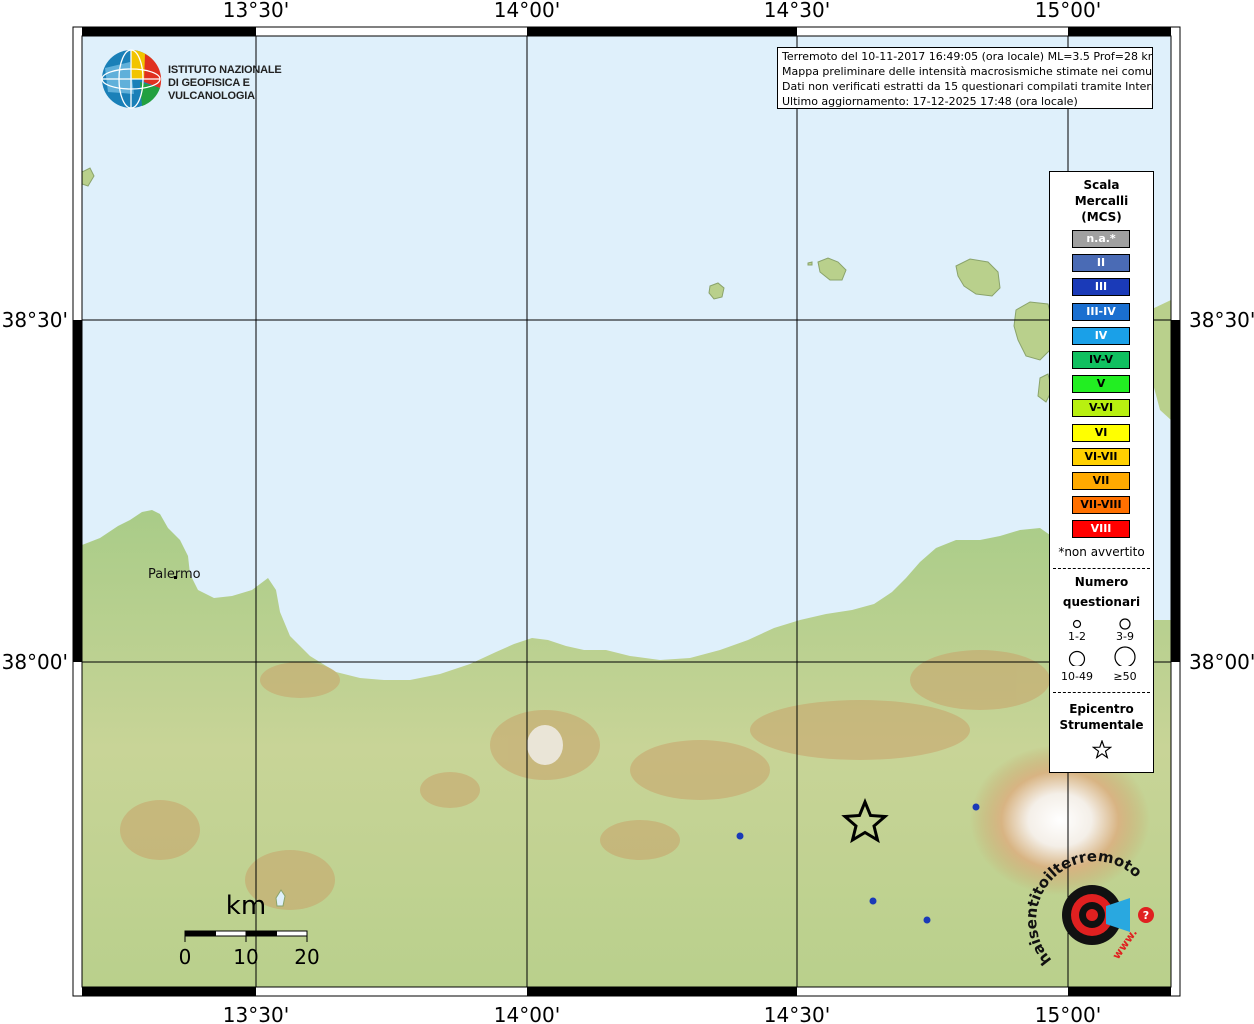  What do you see at coordinates (1101, 592) in the screenshot?
I see `count-title: Numero questionari` at bounding box center [1101, 592].